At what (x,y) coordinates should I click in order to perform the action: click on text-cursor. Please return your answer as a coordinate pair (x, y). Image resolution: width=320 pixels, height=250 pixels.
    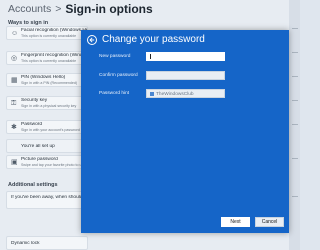
    Looking at the image, I should click on (150, 56).